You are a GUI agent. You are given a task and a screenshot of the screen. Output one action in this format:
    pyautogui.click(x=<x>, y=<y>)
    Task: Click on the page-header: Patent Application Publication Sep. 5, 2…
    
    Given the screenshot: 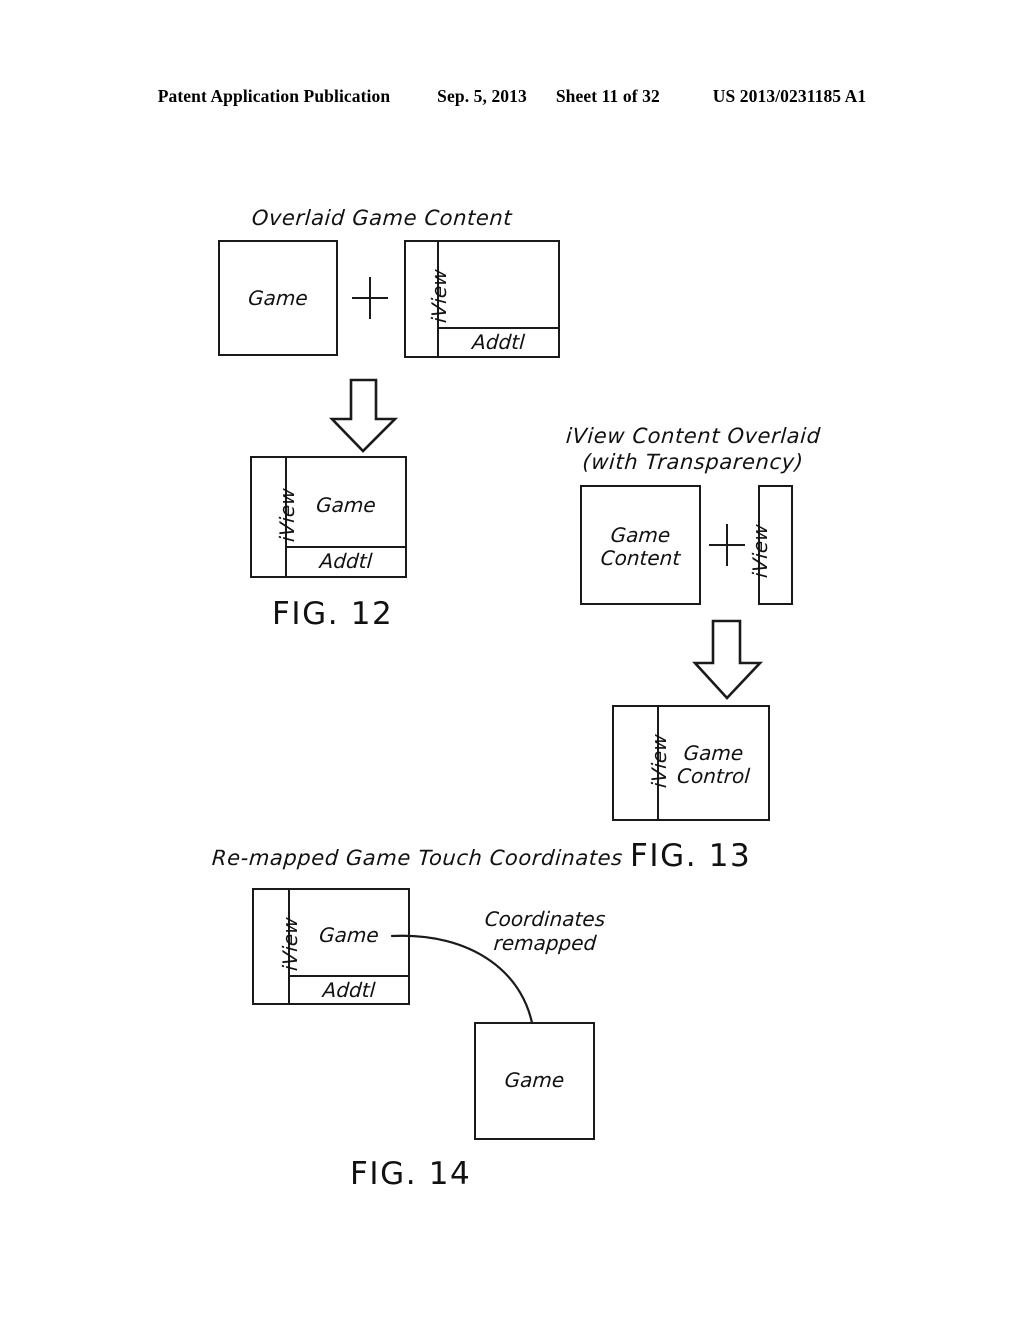 What is the action you would take?
    pyautogui.click(x=512, y=96)
    